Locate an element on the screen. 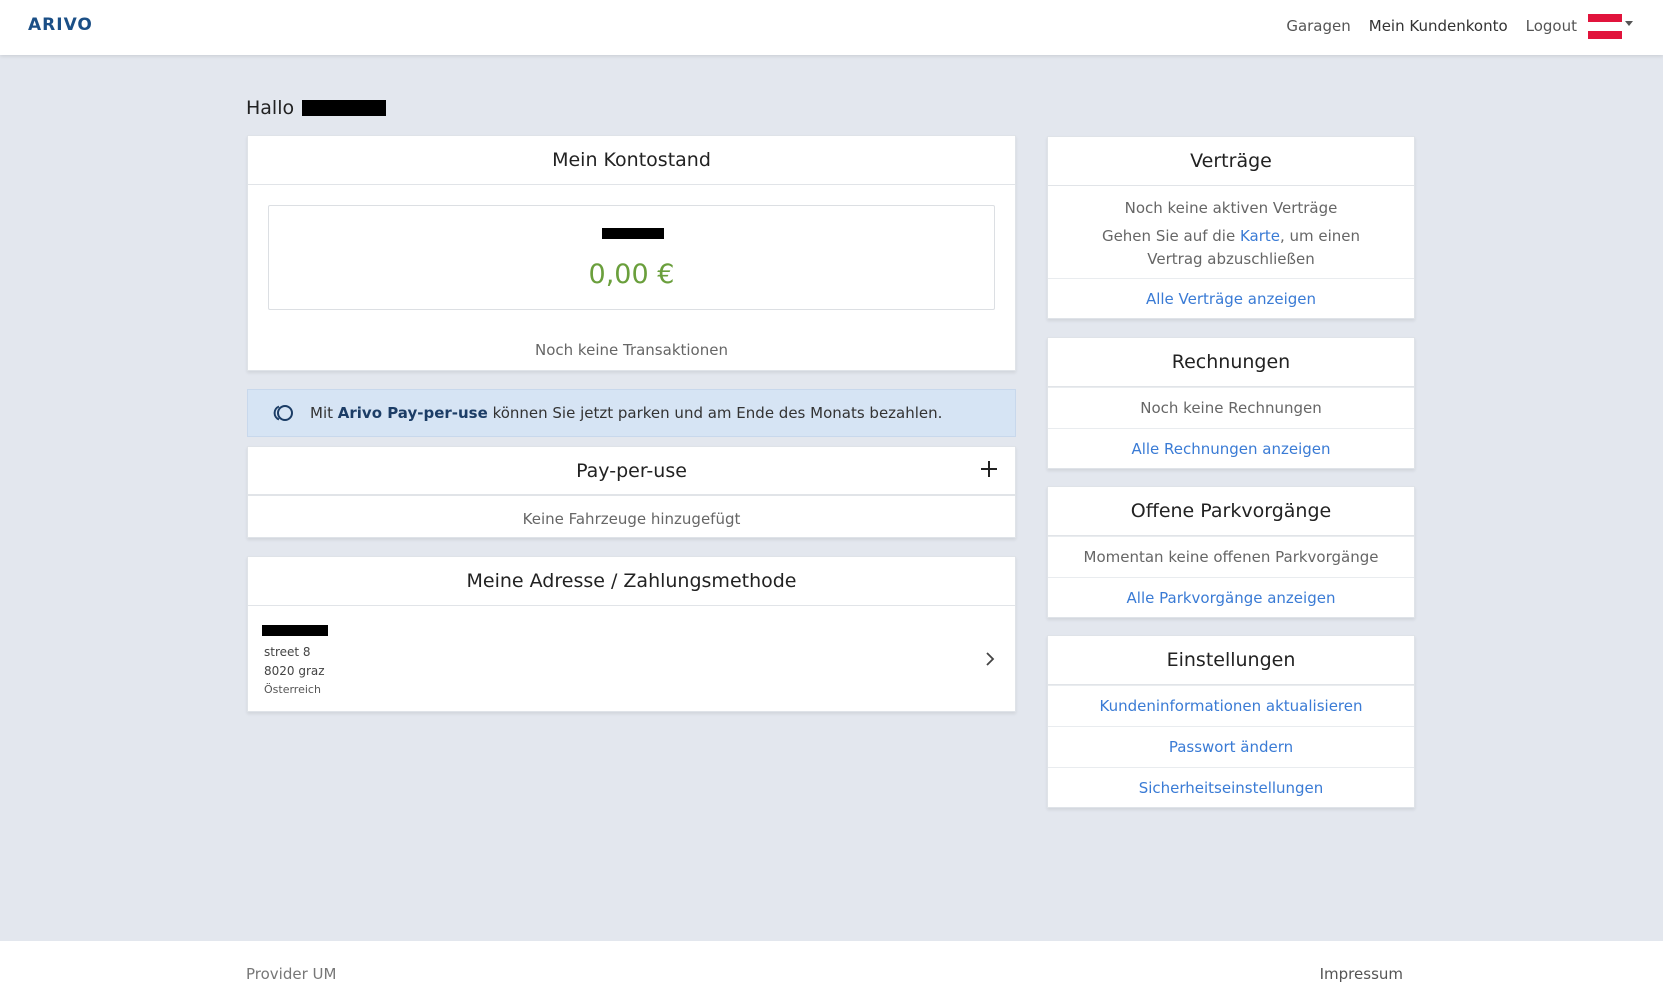 The height and width of the screenshot is (1001, 1663). balance-box: 0,00 € is located at coordinates (631, 257).